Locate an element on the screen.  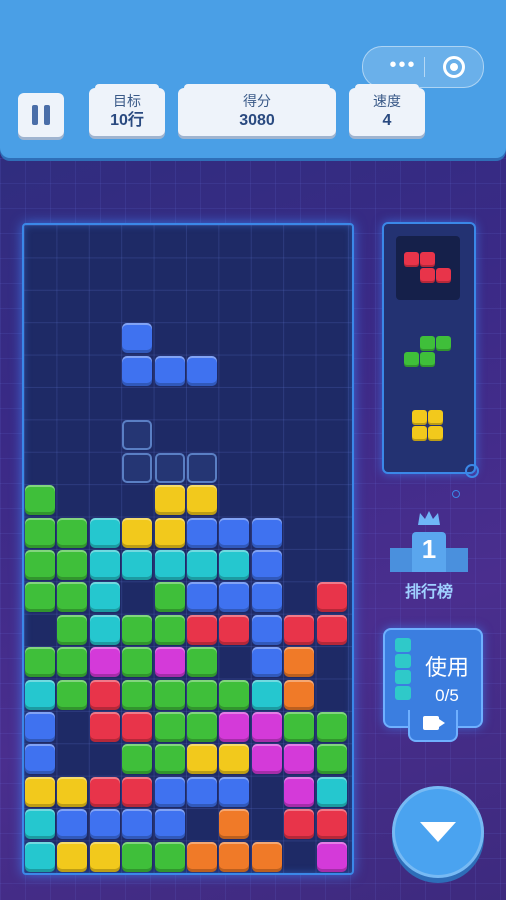
crown-icon is located at coordinates (429, 518).